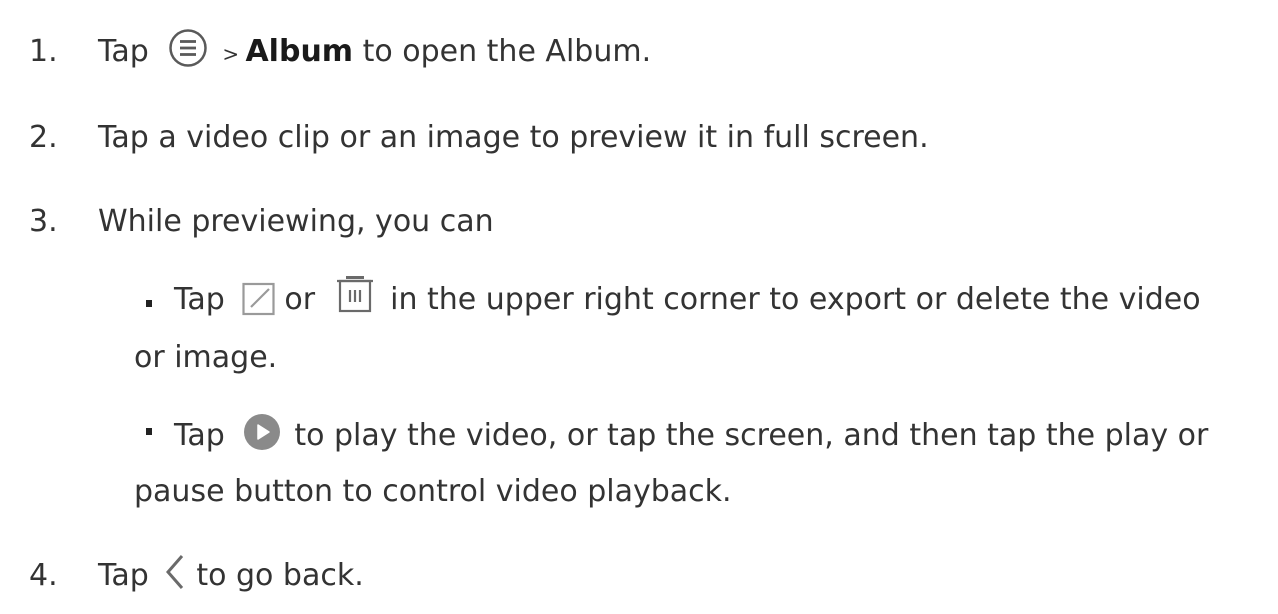 The width and height of the screenshot is (1278, 614). Describe the element at coordinates (43, 51) in the screenshot. I see `step-1-number: 1.` at that location.